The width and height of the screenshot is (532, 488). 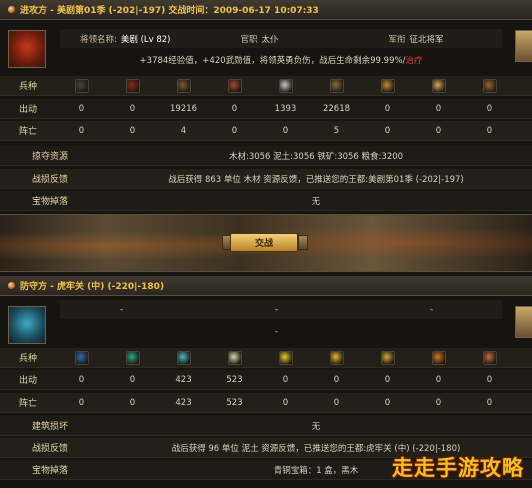 I want to click on heal-link: 治疗, so click(x=413, y=60).